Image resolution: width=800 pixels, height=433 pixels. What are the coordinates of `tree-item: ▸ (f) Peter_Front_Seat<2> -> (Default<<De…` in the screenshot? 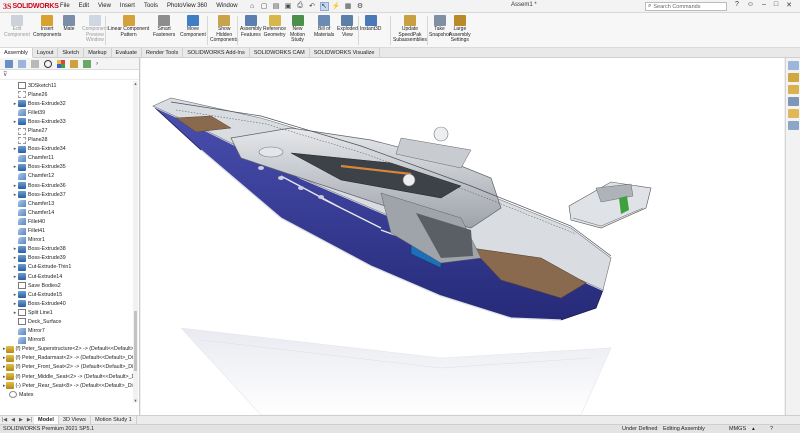 It's located at (67, 367).